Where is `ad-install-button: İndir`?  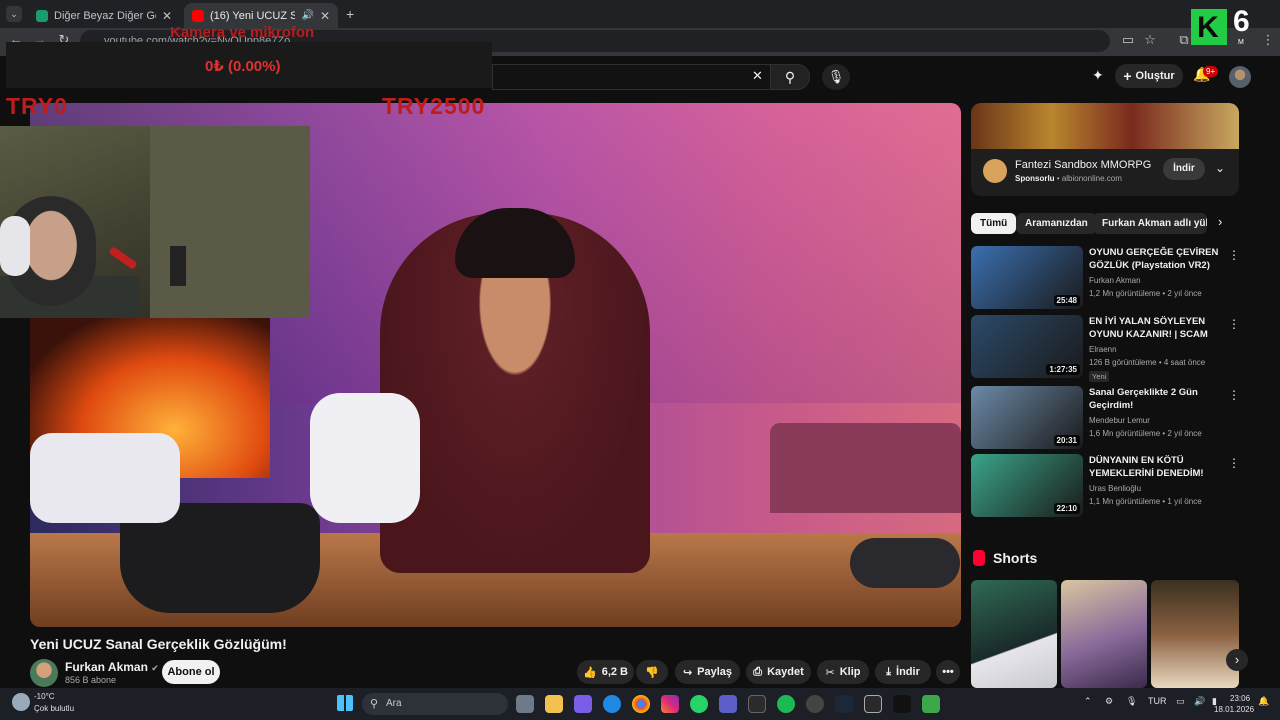 ad-install-button: İndir is located at coordinates (1184, 169).